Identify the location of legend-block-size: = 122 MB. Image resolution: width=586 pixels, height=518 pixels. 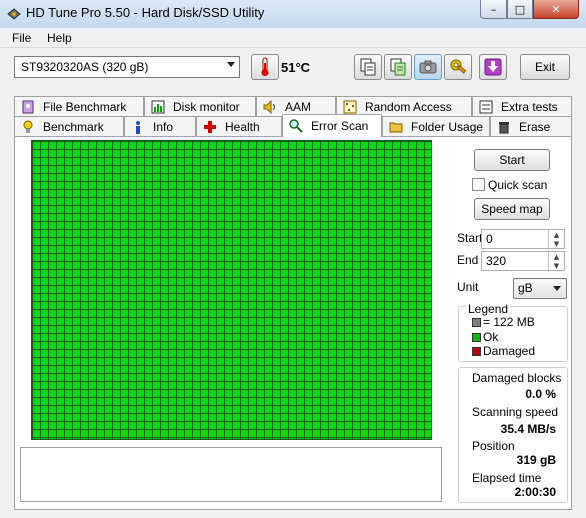
(509, 322).